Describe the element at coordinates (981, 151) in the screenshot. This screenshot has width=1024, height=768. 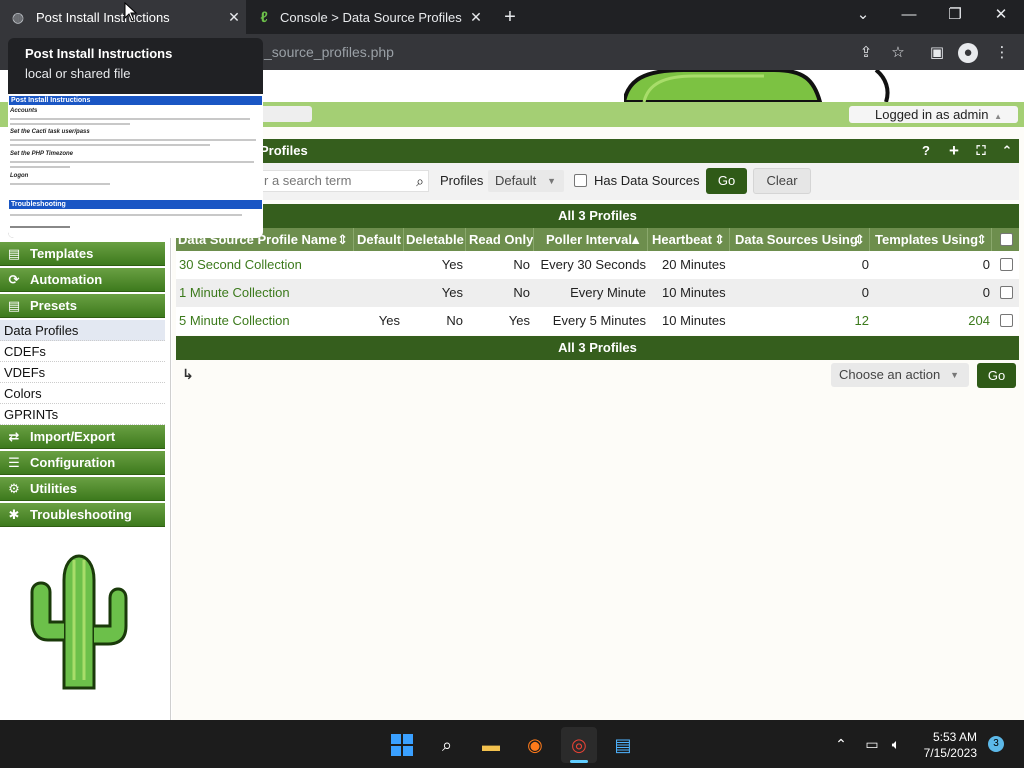
I see `fullscreen-icon: ⛶` at that location.